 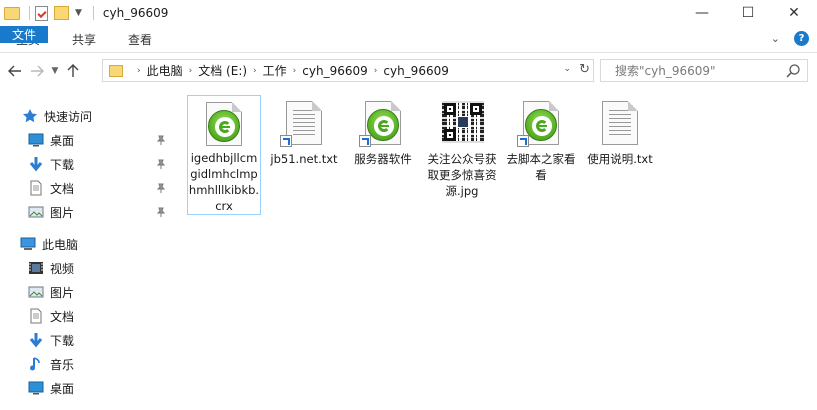 I want to click on file-name: 服务器软件, so click(x=383, y=159).